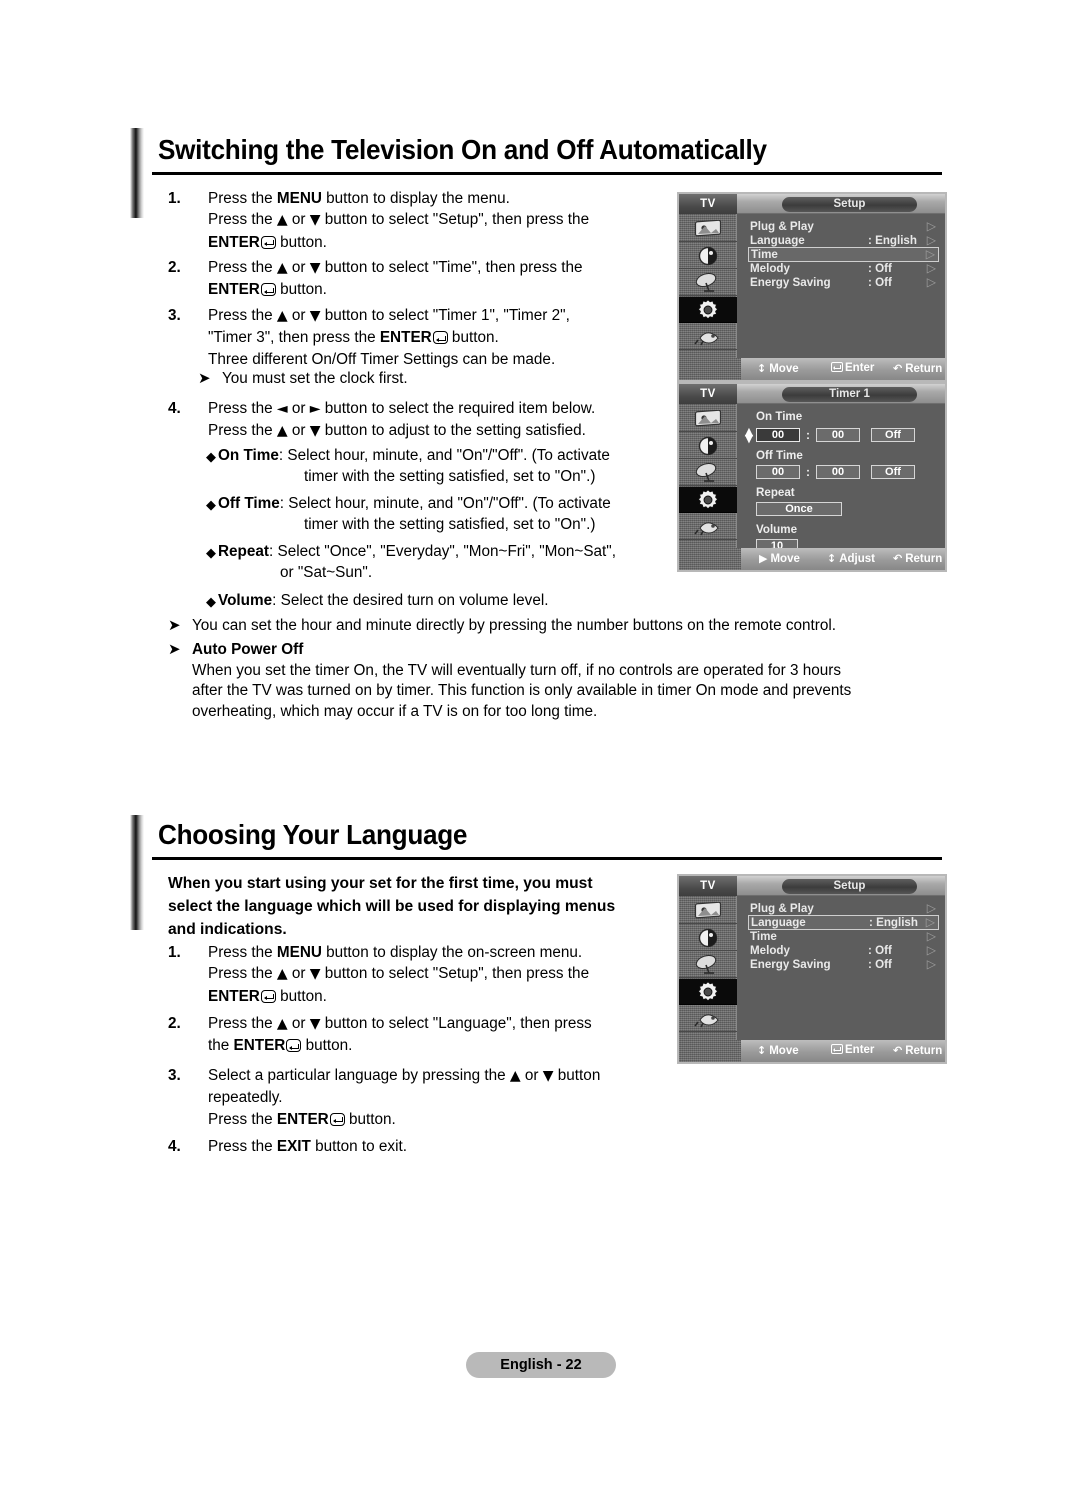 The image size is (1080, 1486). What do you see at coordinates (137, 872) in the screenshot?
I see `section-2-accent-bar` at bounding box center [137, 872].